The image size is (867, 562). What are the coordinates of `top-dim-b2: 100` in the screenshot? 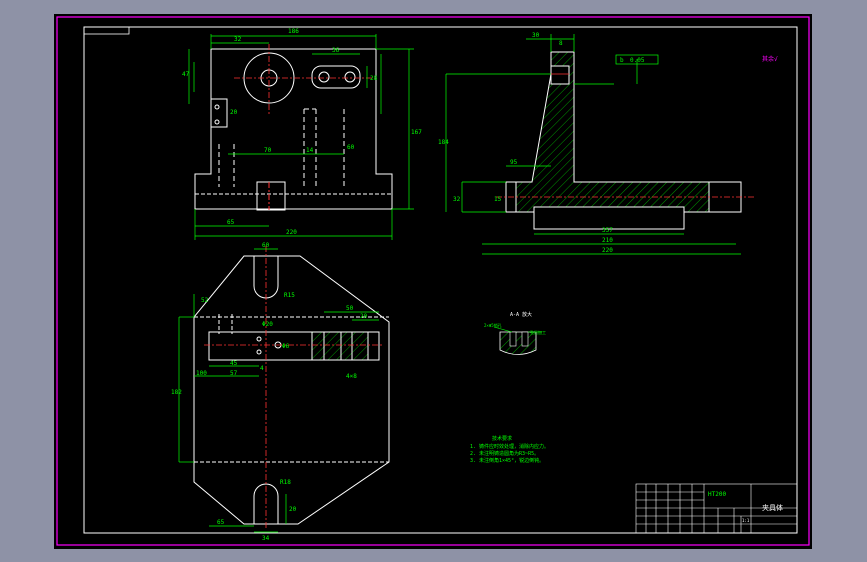 It's located at (201, 373).